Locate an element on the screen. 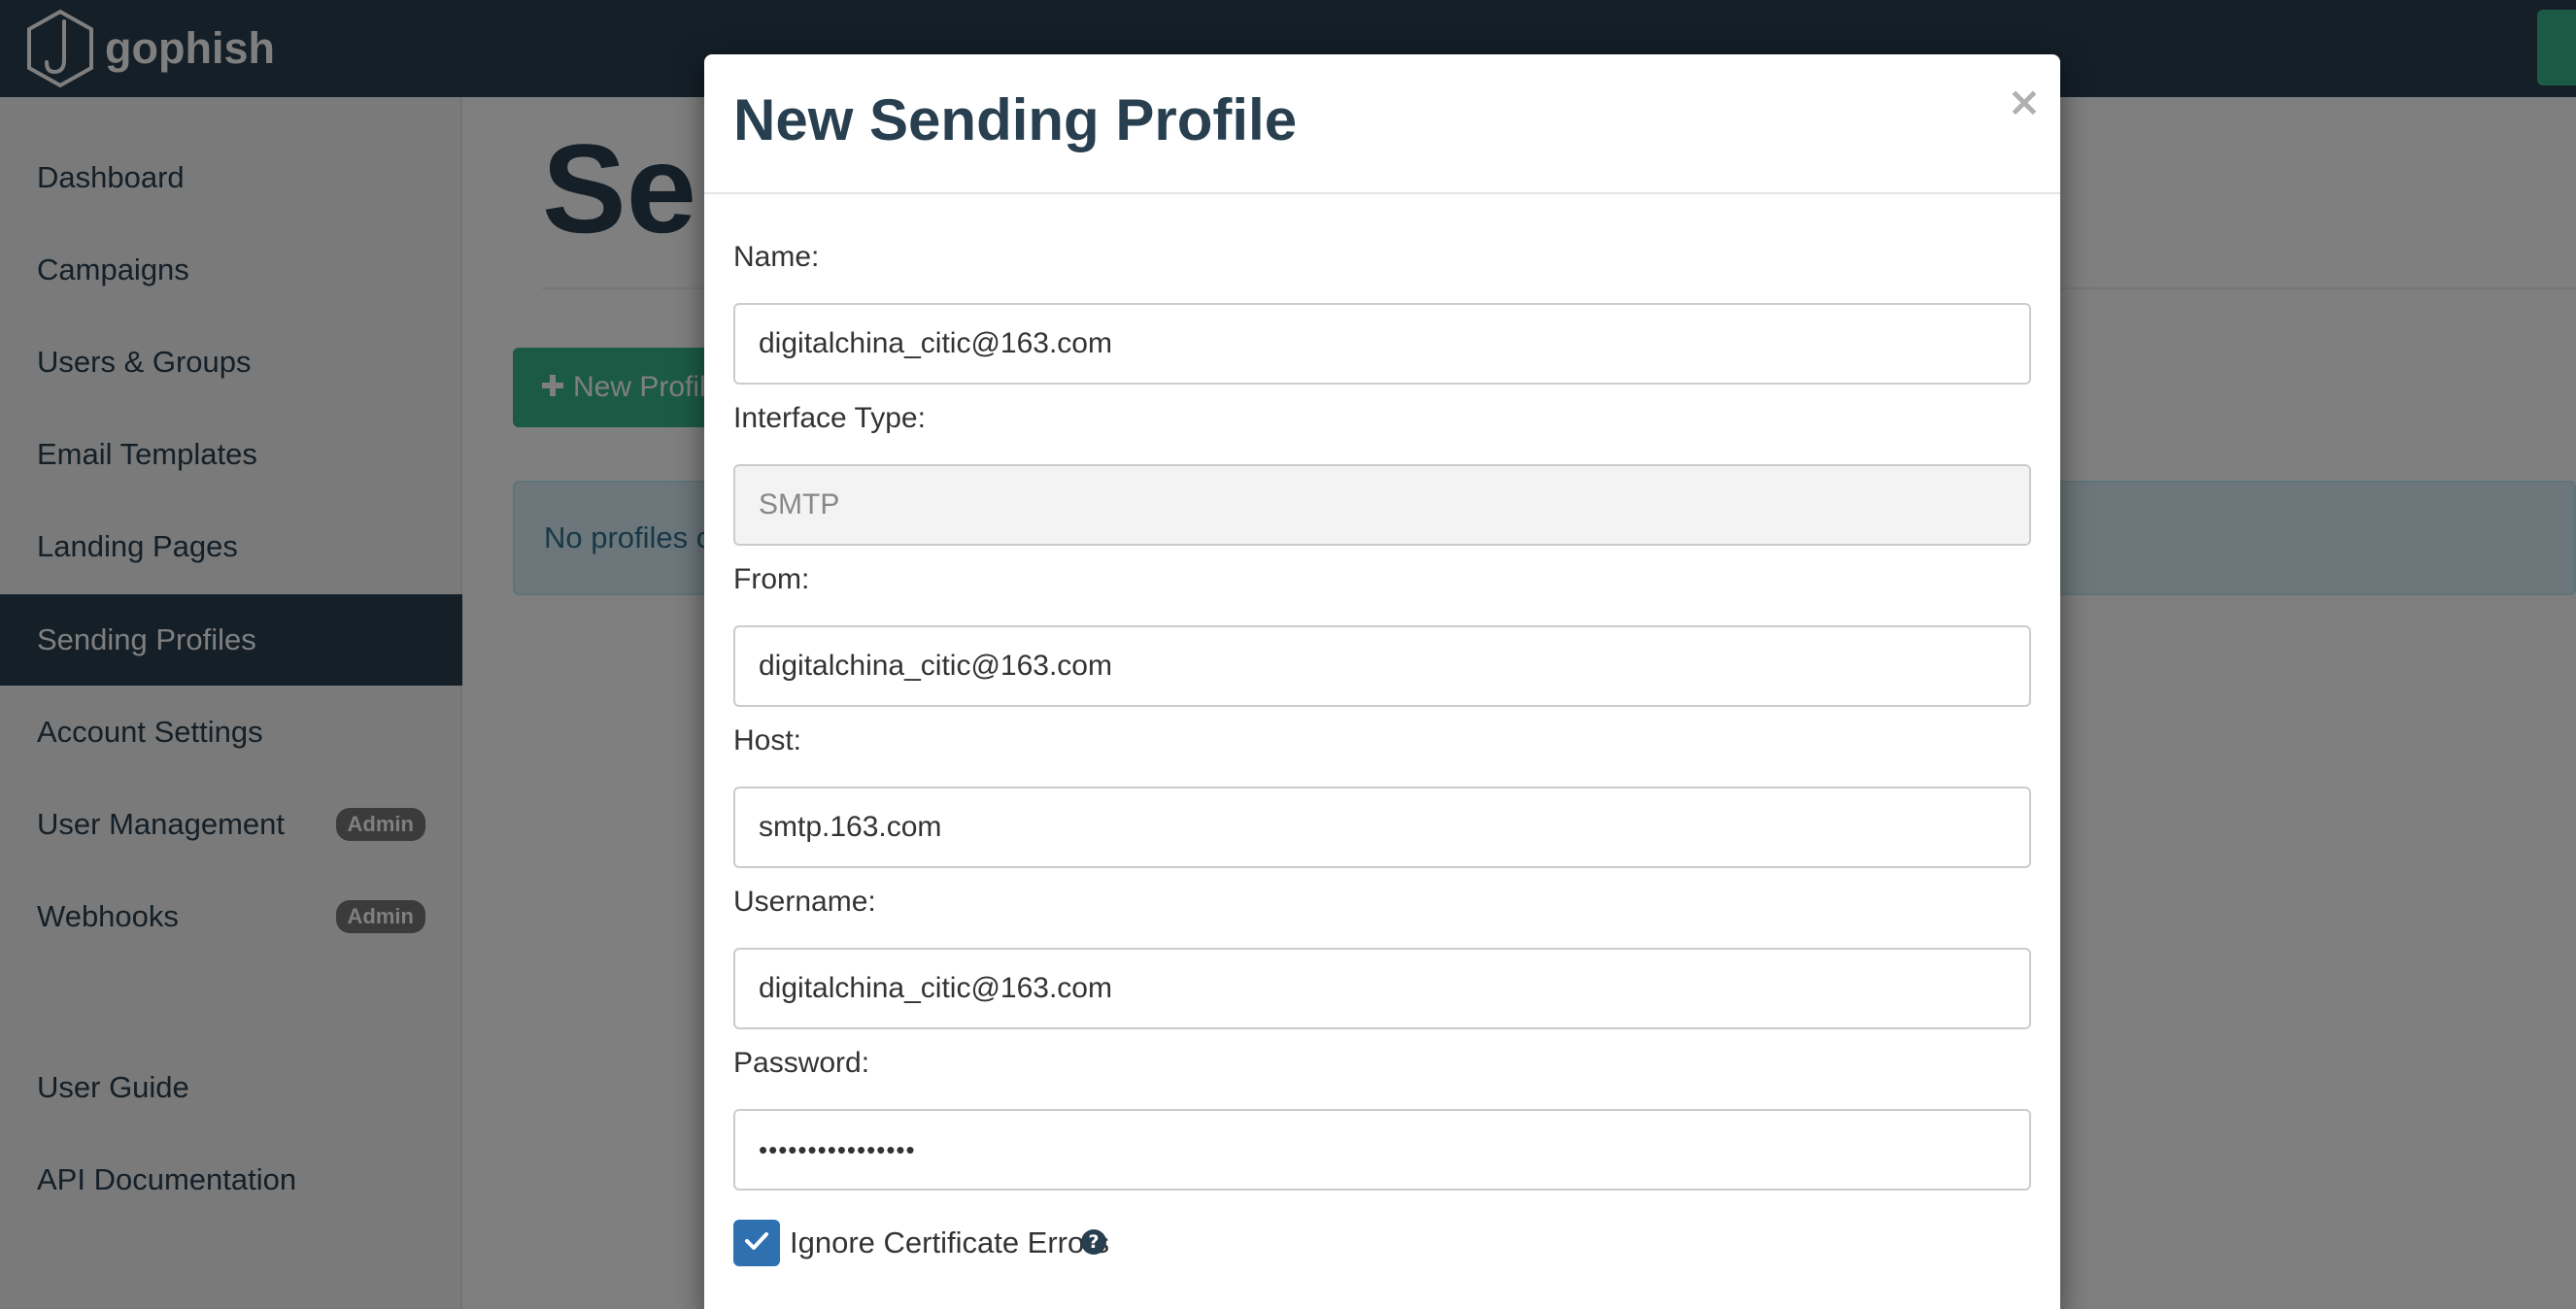  checkmark-icon is located at coordinates (756, 1243).